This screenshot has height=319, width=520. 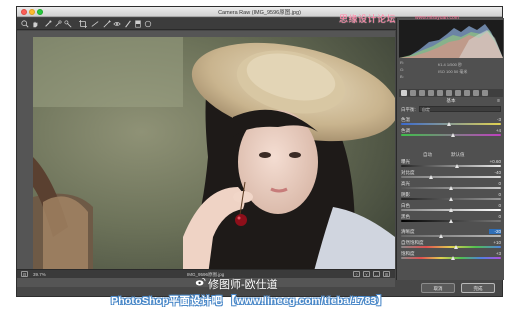 I want to click on tab-hsl, so click(x=431, y=93).